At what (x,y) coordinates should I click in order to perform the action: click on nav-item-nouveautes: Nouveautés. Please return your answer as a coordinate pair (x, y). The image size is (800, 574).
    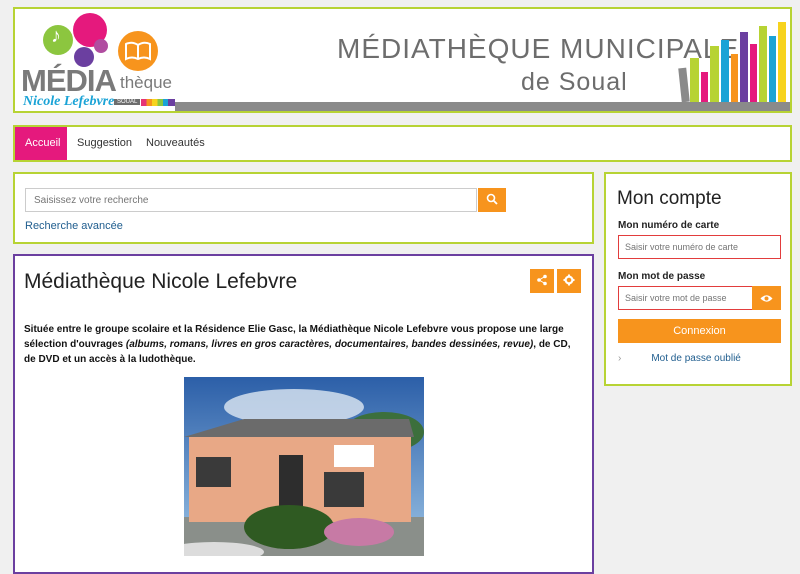
    Looking at the image, I should click on (175, 143).